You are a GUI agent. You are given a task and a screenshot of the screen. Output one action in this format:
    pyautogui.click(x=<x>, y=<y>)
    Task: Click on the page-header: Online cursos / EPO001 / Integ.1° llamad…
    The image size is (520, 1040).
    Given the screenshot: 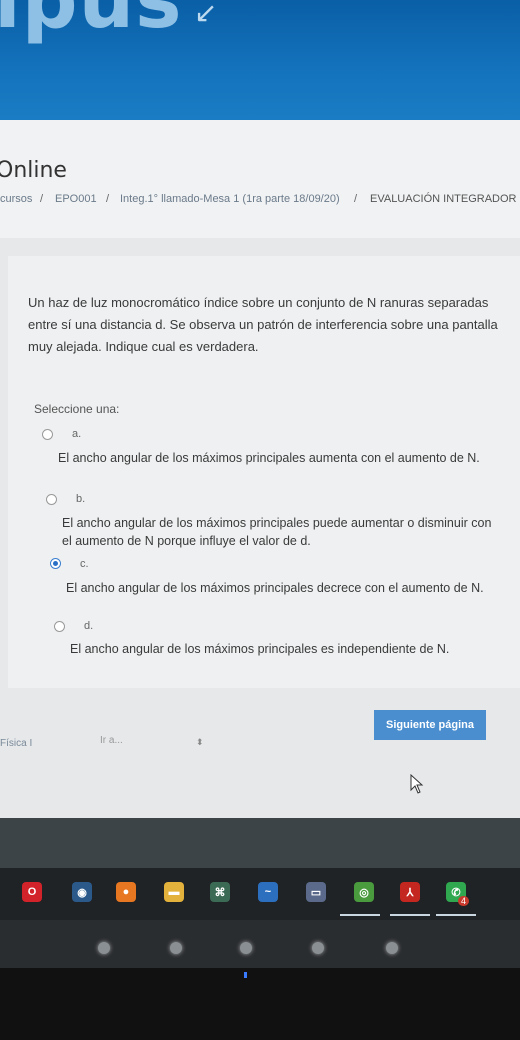 What is the action you would take?
    pyautogui.click(x=260, y=179)
    